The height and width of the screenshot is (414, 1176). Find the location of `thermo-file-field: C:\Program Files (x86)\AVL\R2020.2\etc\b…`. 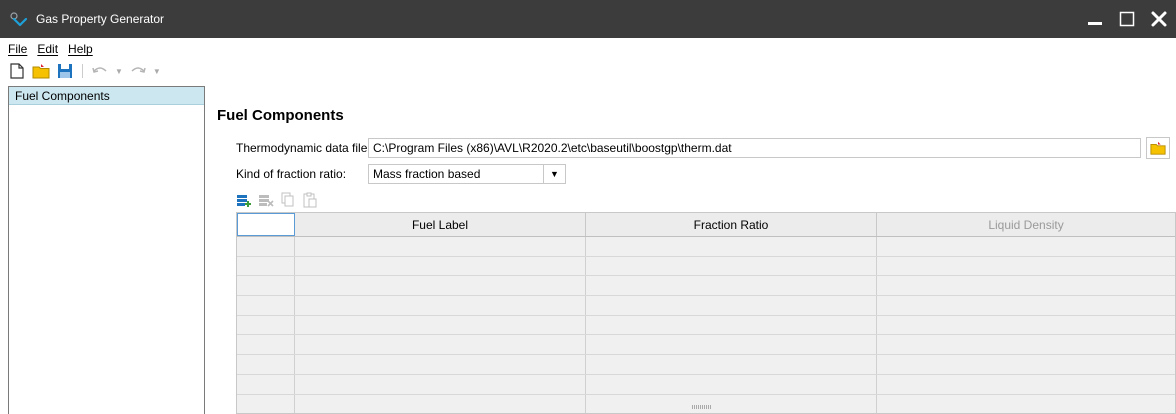

thermo-file-field: C:\Program Files (x86)\AVL\R2020.2\etc\b… is located at coordinates (754, 148).